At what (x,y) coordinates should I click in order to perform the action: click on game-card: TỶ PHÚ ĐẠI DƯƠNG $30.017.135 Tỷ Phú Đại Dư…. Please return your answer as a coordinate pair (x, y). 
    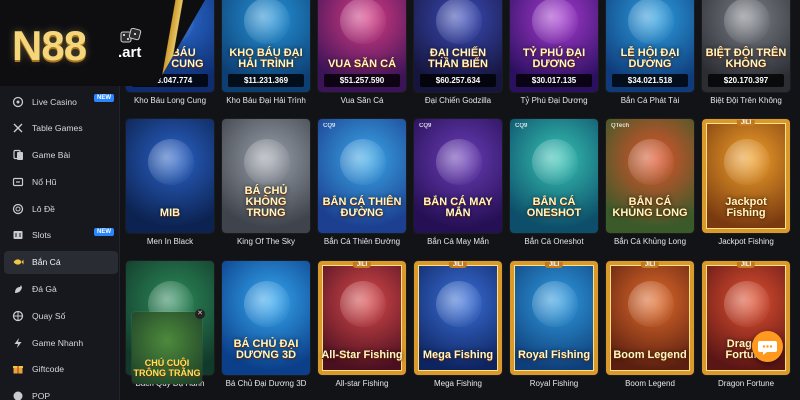
    Looking at the image, I should click on (554, 52).